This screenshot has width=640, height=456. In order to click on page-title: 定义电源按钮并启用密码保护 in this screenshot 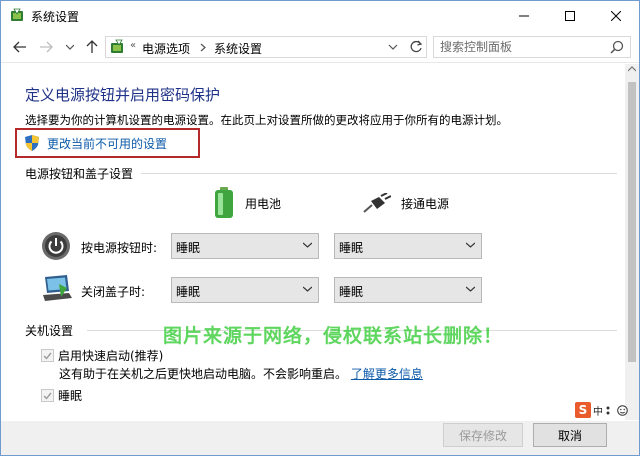, I will do `click(123, 95)`.